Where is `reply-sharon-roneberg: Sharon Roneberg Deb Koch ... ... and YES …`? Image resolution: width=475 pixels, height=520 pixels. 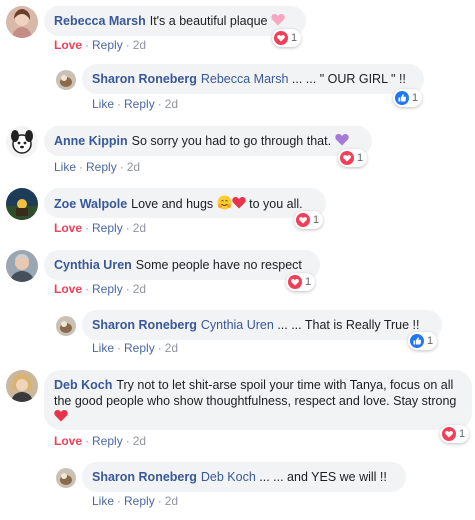 reply-sharon-roneberg: Sharon Roneberg Deb Koch ... ... and YES … is located at coordinates (237, 488).